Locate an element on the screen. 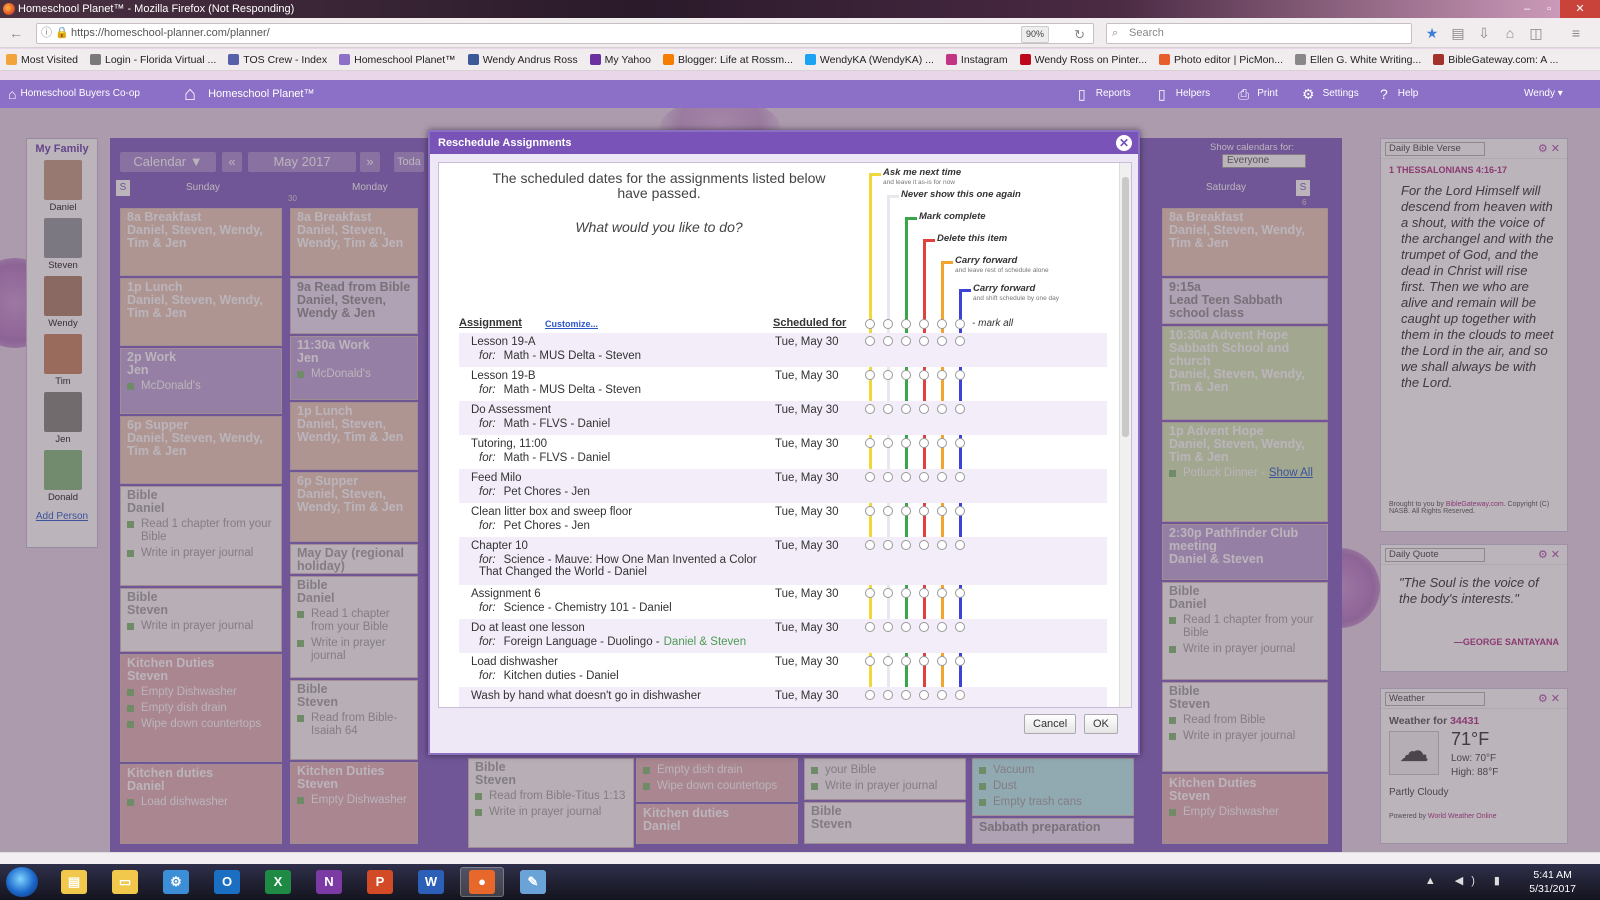 Image resolution: width=1600 pixels, height=900 pixels. assignment-students-link: Daniel & Steven is located at coordinates (705, 642).